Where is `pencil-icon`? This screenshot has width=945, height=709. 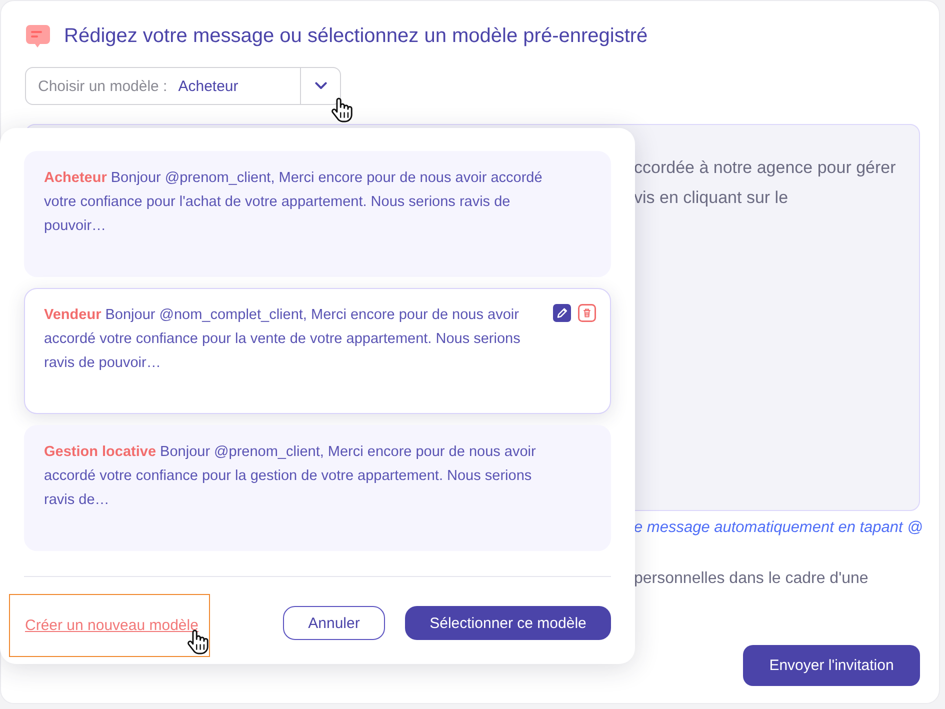
pencil-icon is located at coordinates (562, 313).